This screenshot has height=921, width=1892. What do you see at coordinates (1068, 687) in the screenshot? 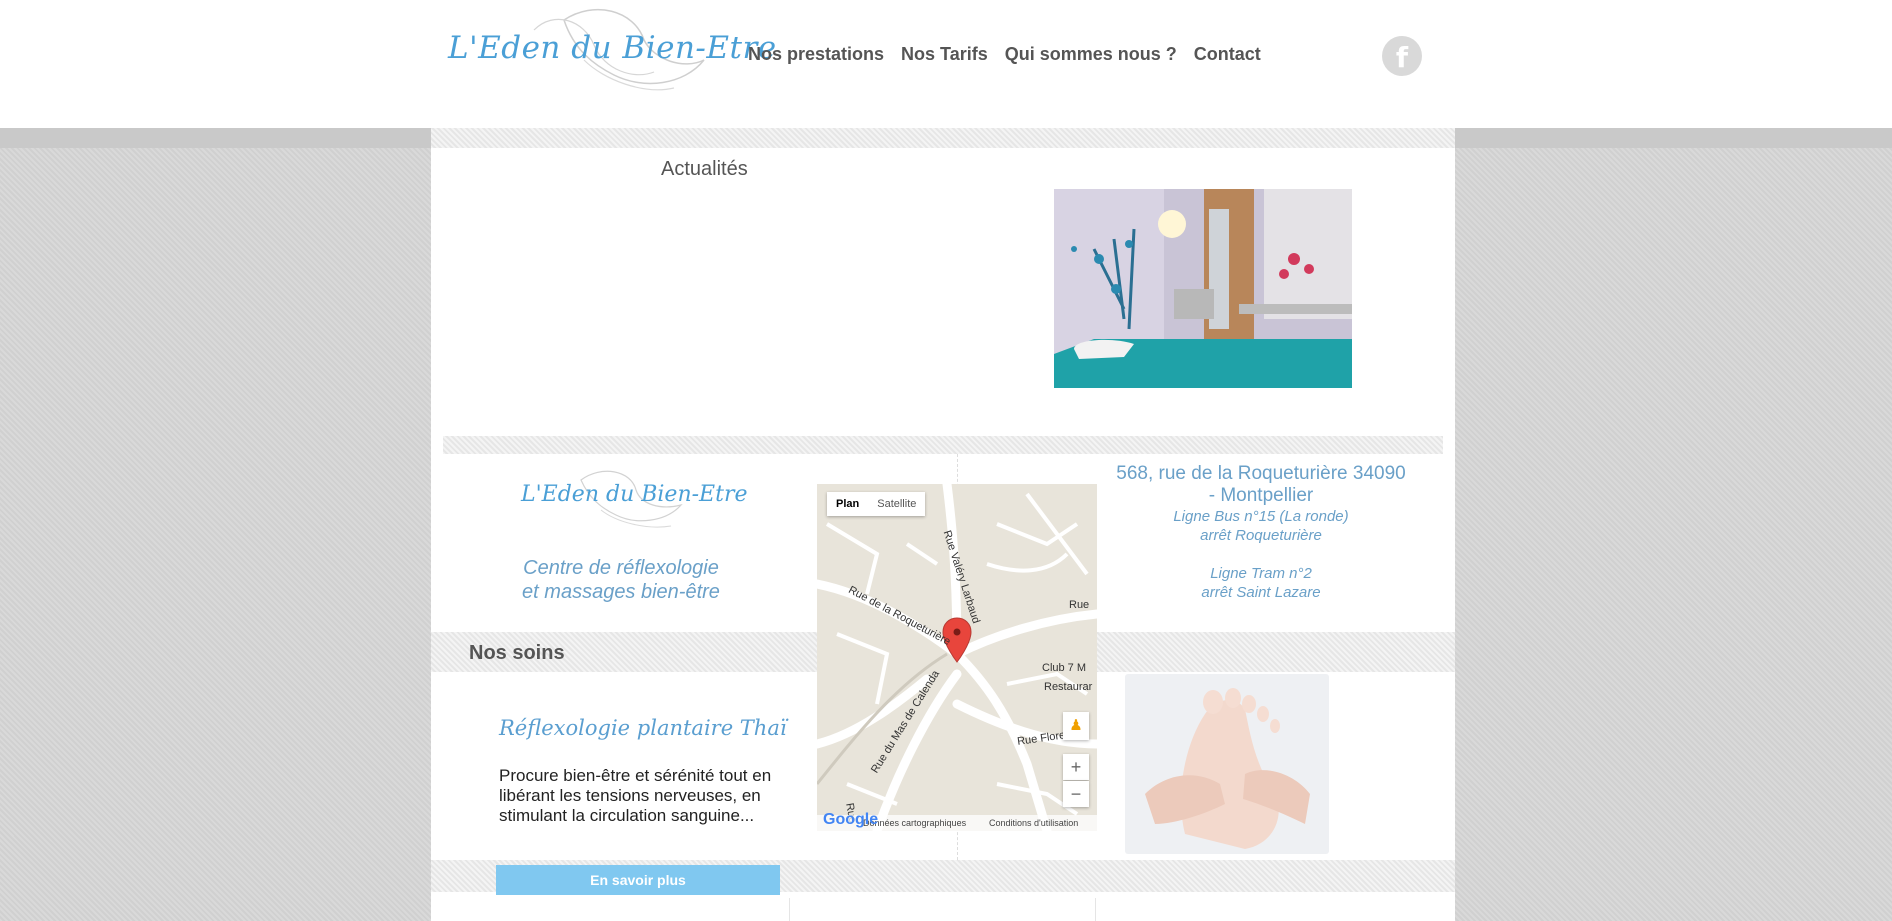
I see `map-poi-label: Restaurar` at bounding box center [1068, 687].